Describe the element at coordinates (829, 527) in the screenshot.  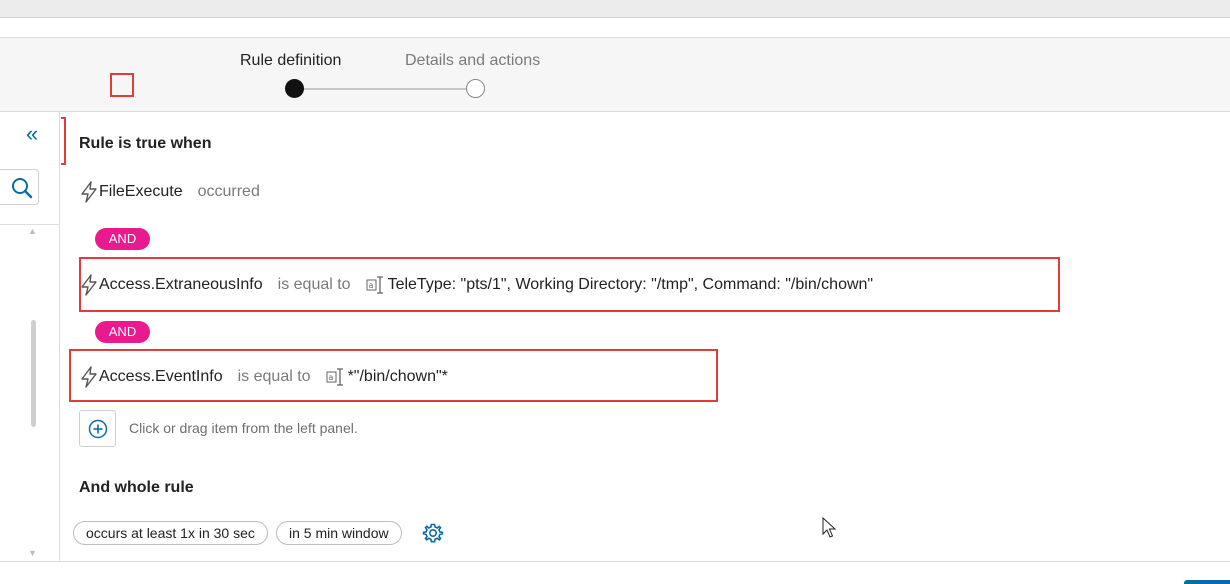
I see `mouse-cursor-icon` at that location.